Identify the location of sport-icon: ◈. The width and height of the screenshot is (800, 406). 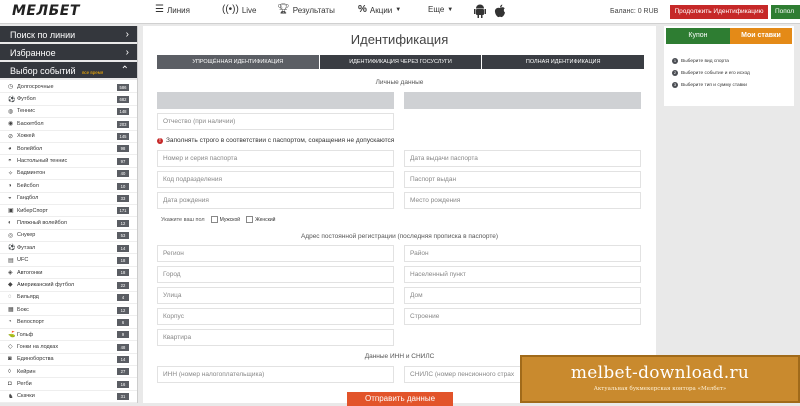
(10, 273).